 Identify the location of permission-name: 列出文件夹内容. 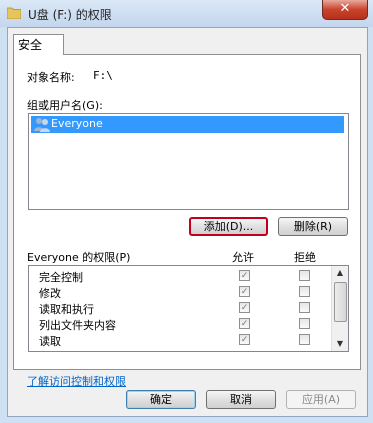
(77, 325).